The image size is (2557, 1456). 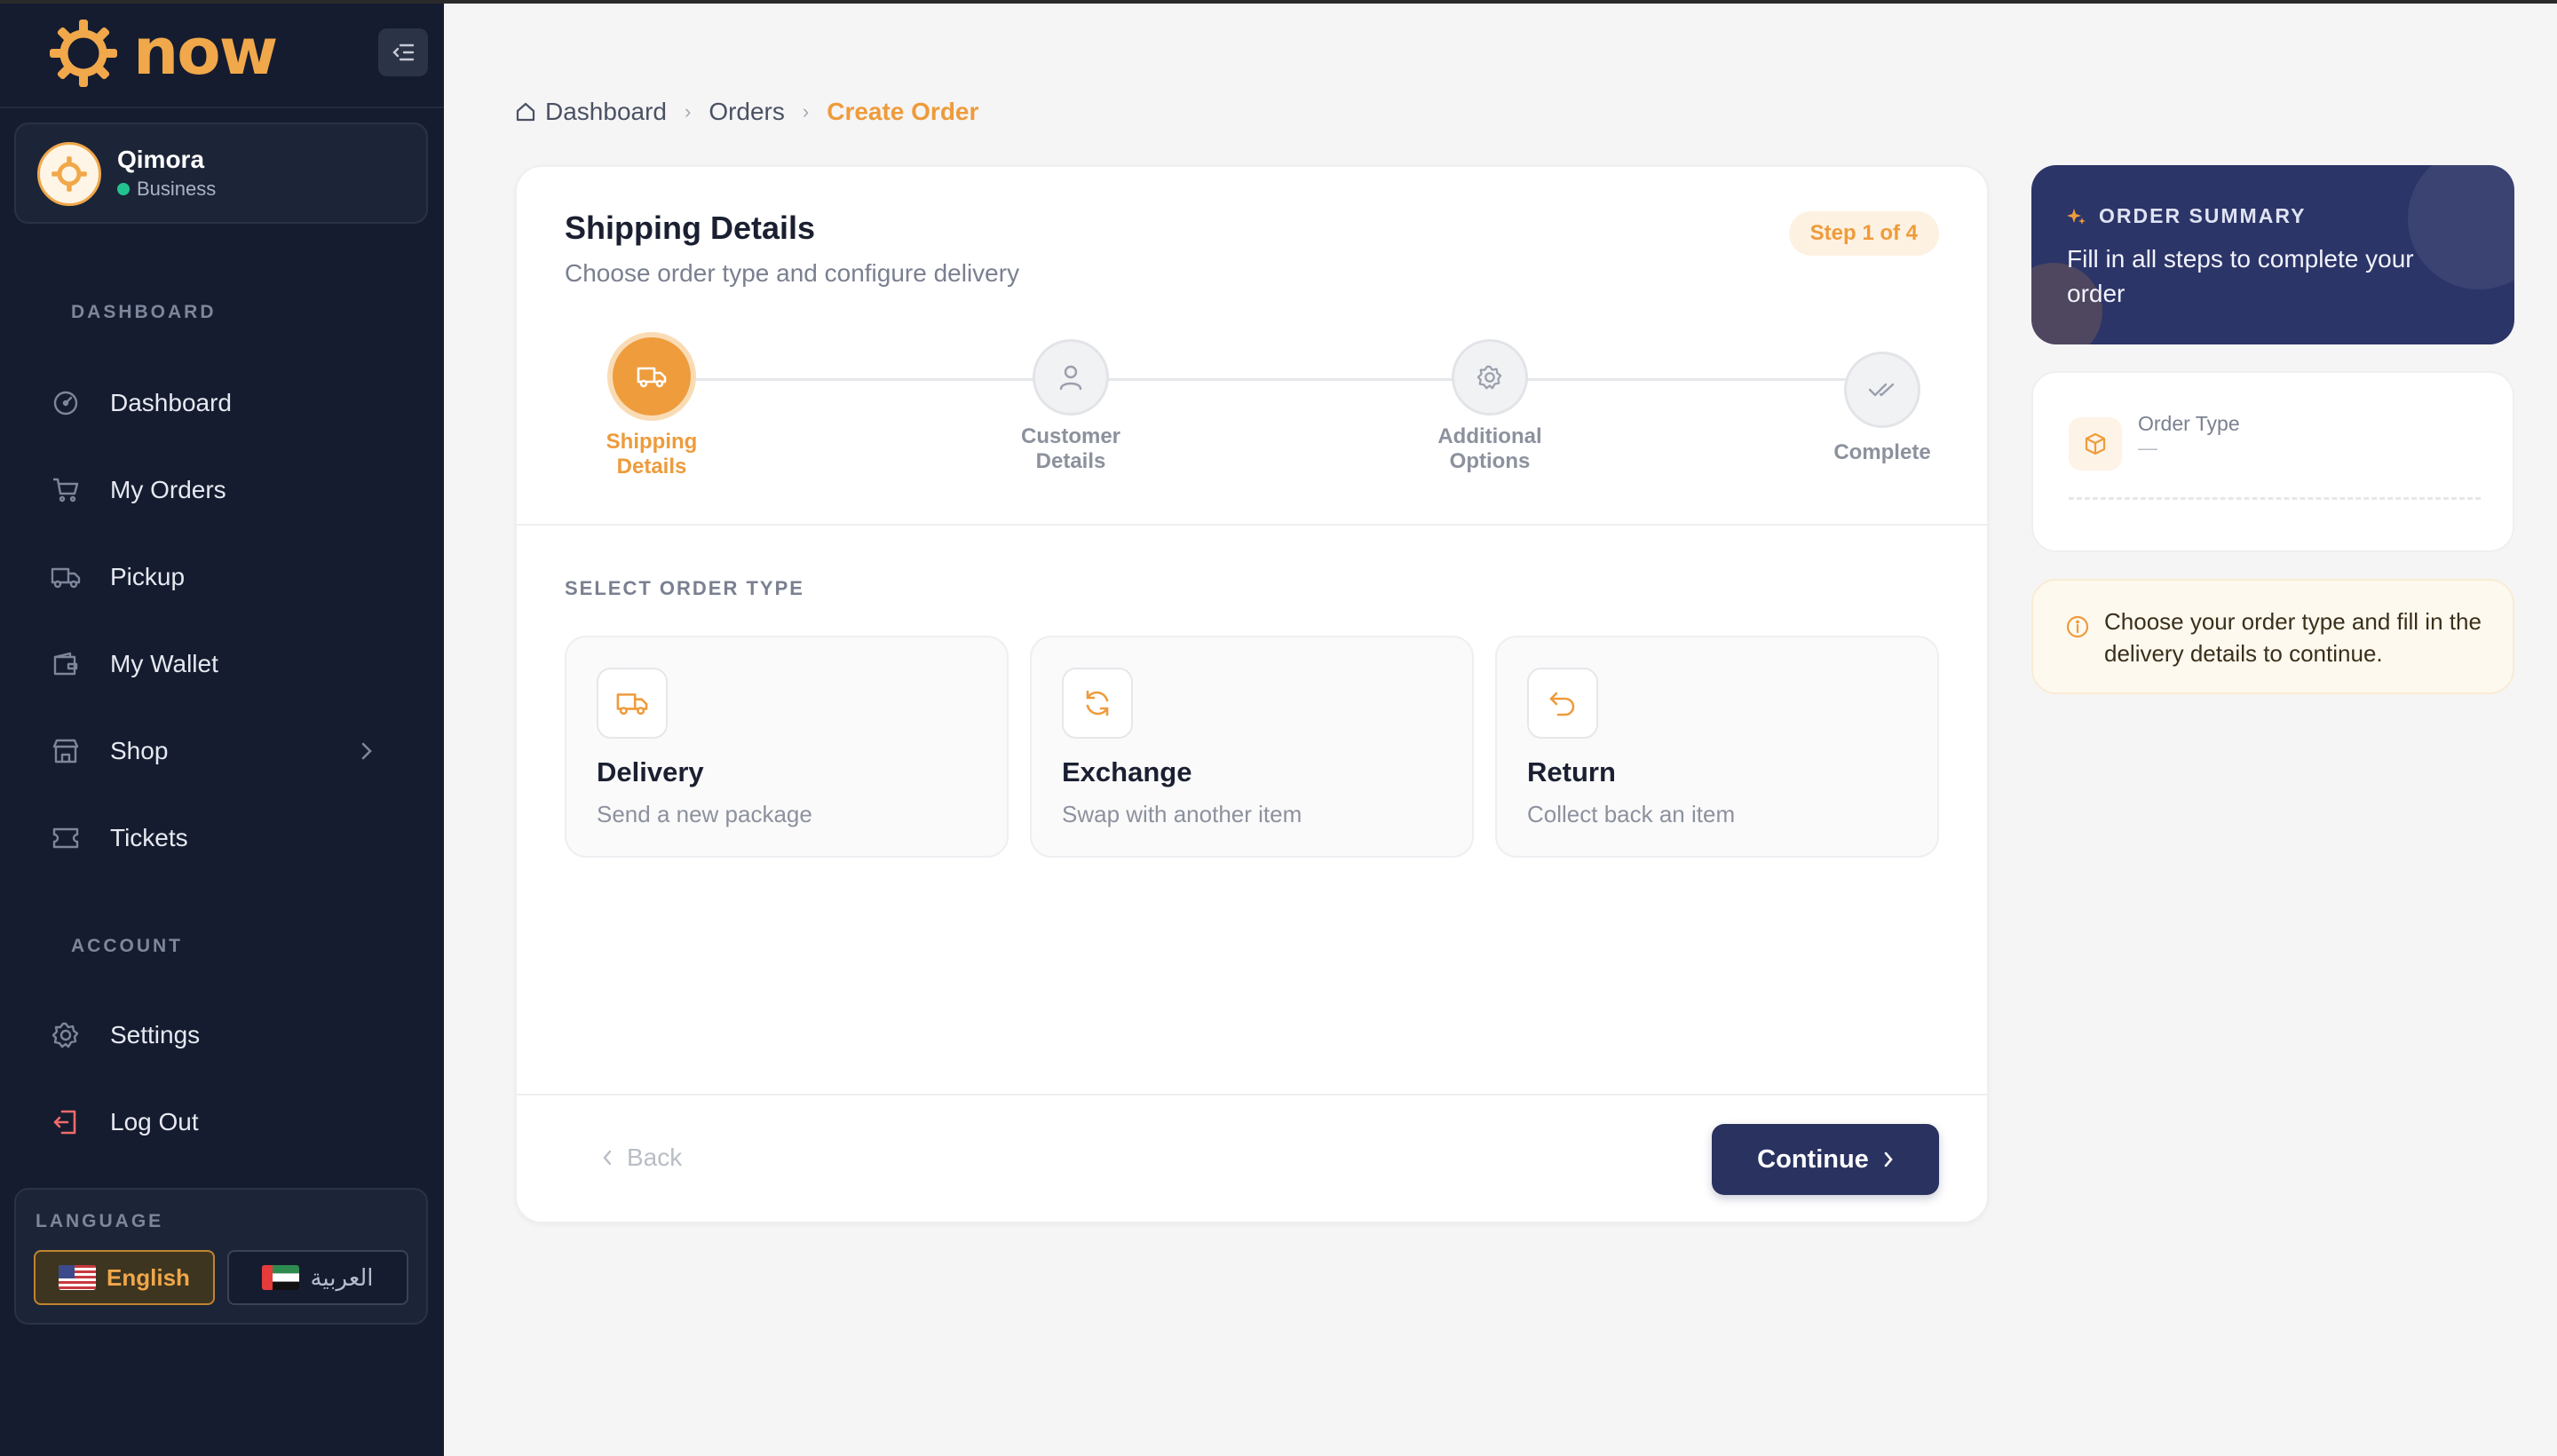 What do you see at coordinates (148, 1277) in the screenshot?
I see `language-english-label: English` at bounding box center [148, 1277].